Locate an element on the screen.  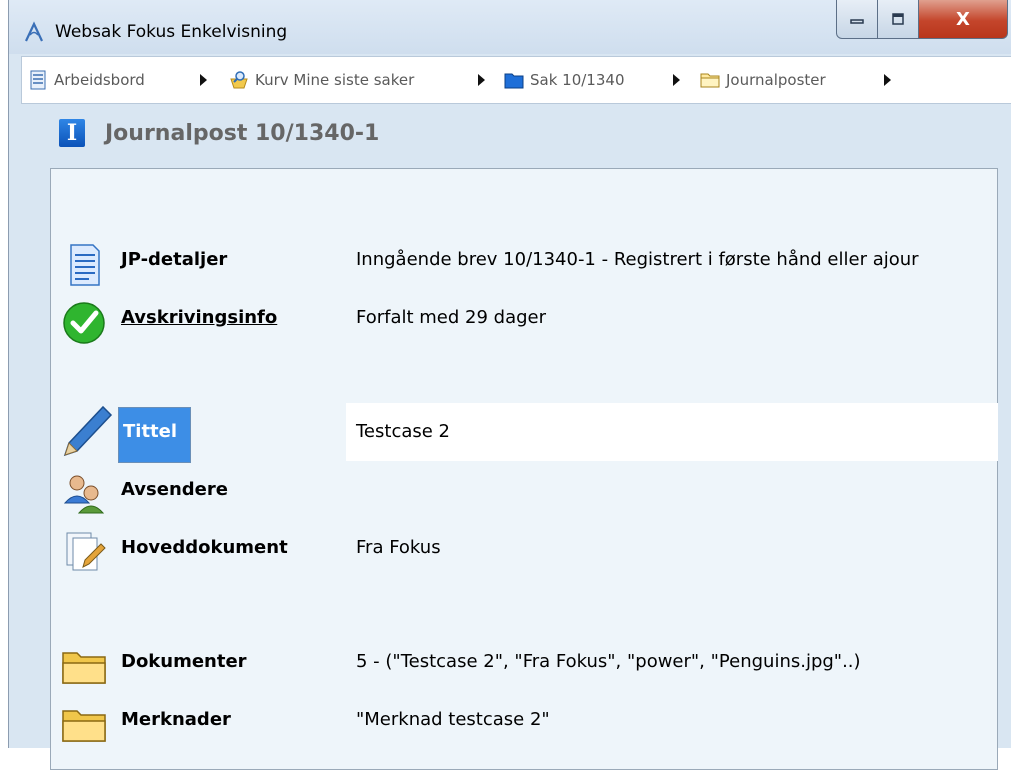
breadcrumb-item-sak: Sak 10/1340 is located at coordinates (564, 80).